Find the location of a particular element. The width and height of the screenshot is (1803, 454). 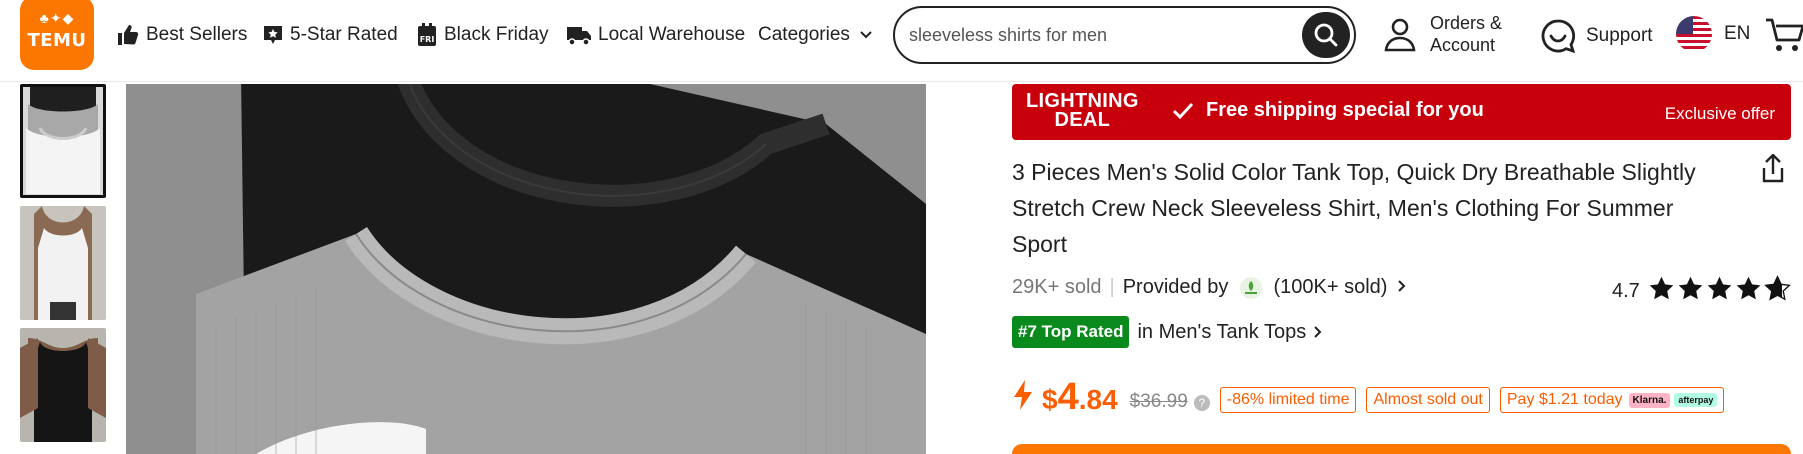

nav-black-friday: FRI Black Friday is located at coordinates (482, 35).